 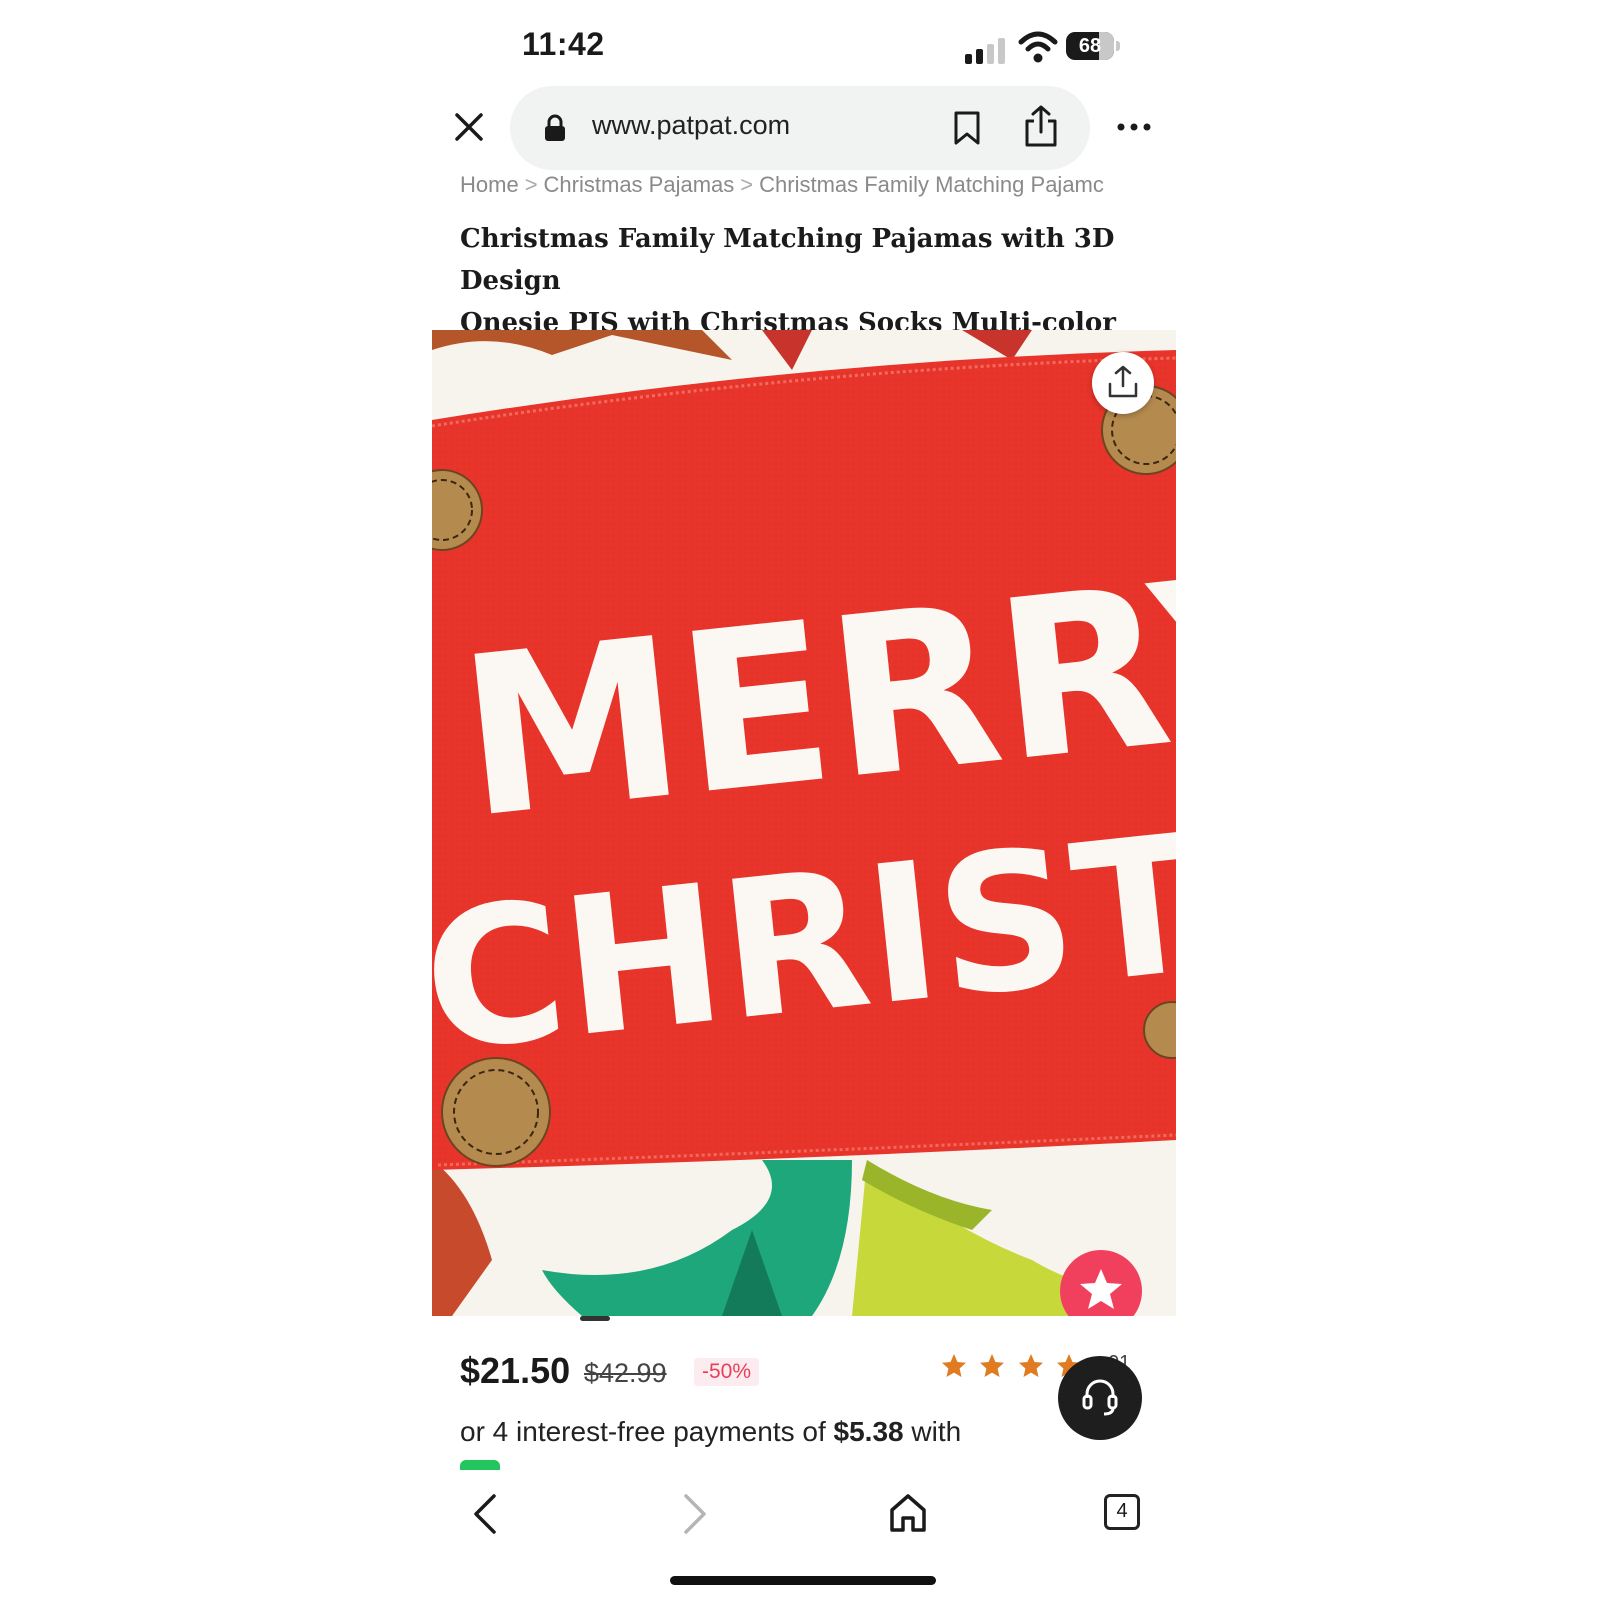 What do you see at coordinates (489, 184) in the screenshot?
I see `breadcrumb-home: Home` at bounding box center [489, 184].